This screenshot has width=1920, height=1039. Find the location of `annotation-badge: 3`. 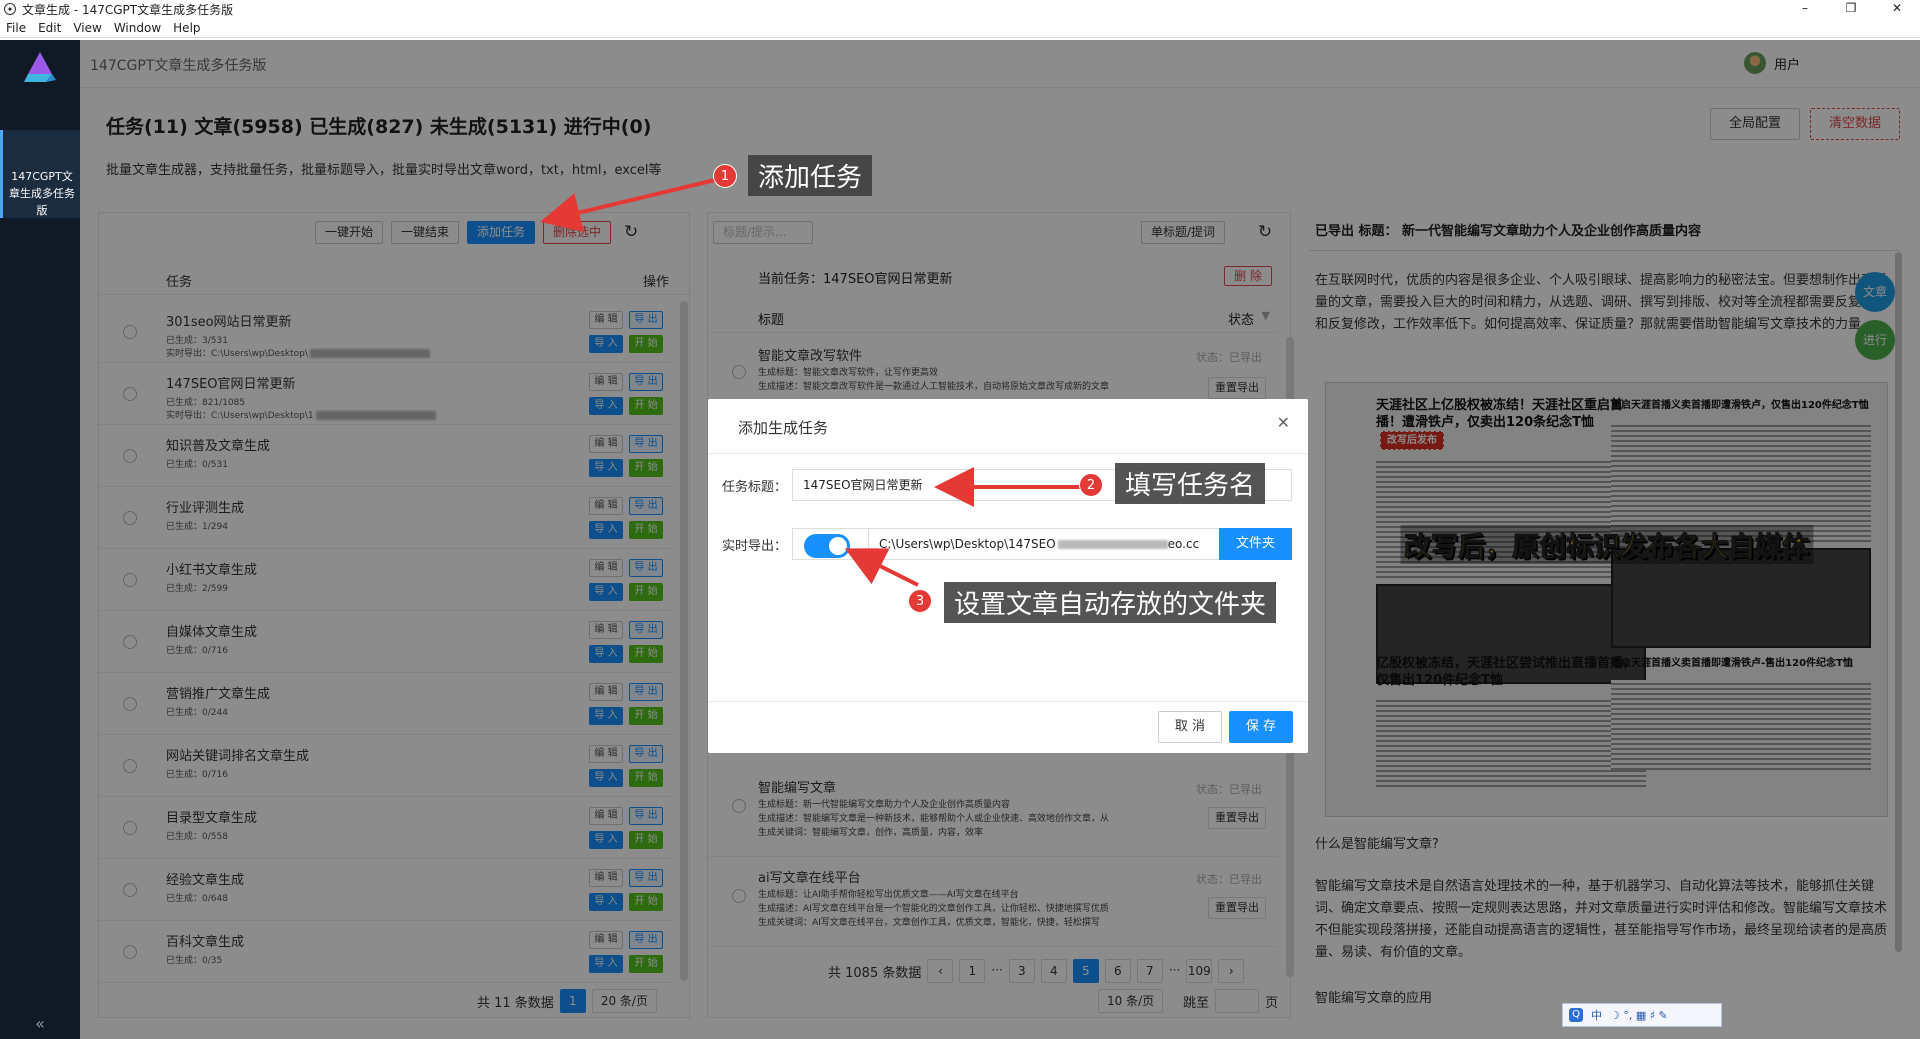

annotation-badge: 3 is located at coordinates (920, 601).